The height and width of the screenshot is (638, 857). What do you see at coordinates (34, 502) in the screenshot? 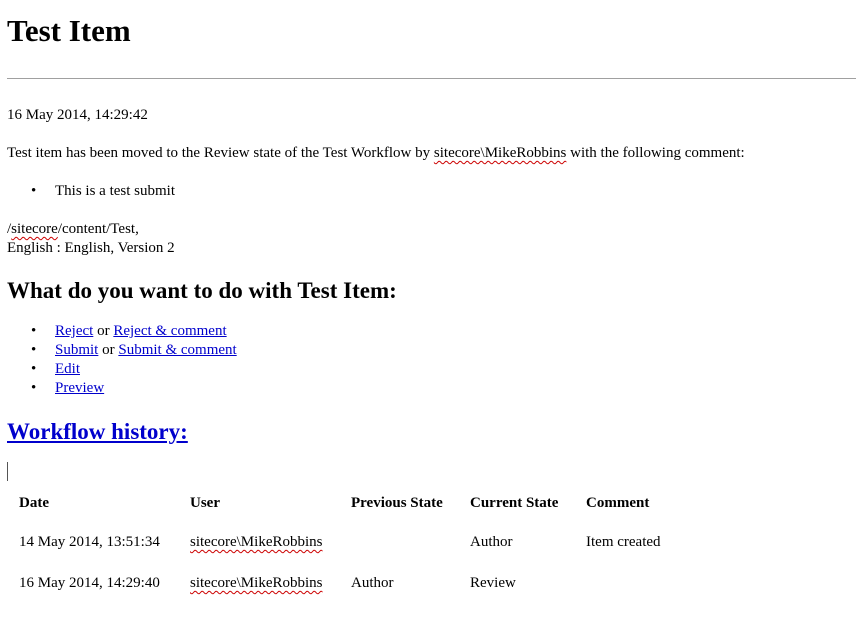
I see `header-date: Date` at bounding box center [34, 502].